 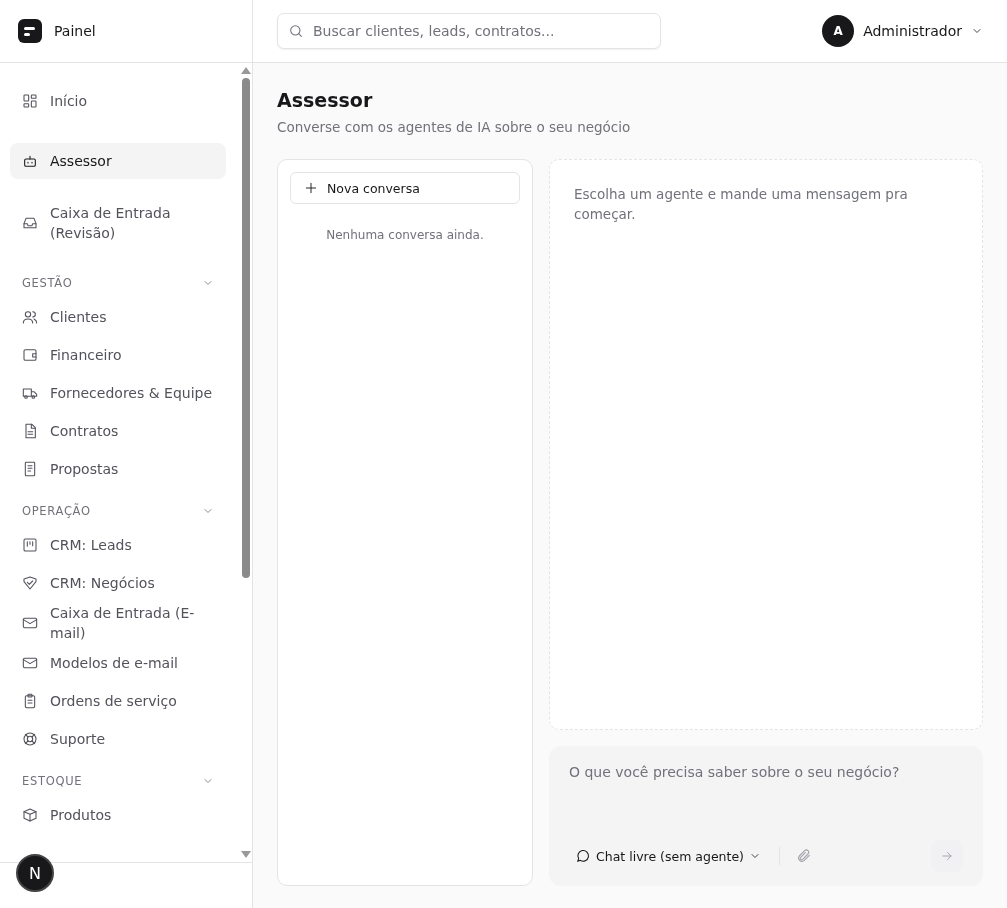 What do you see at coordinates (118, 101) in the screenshot?
I see `nav-item: Início` at bounding box center [118, 101].